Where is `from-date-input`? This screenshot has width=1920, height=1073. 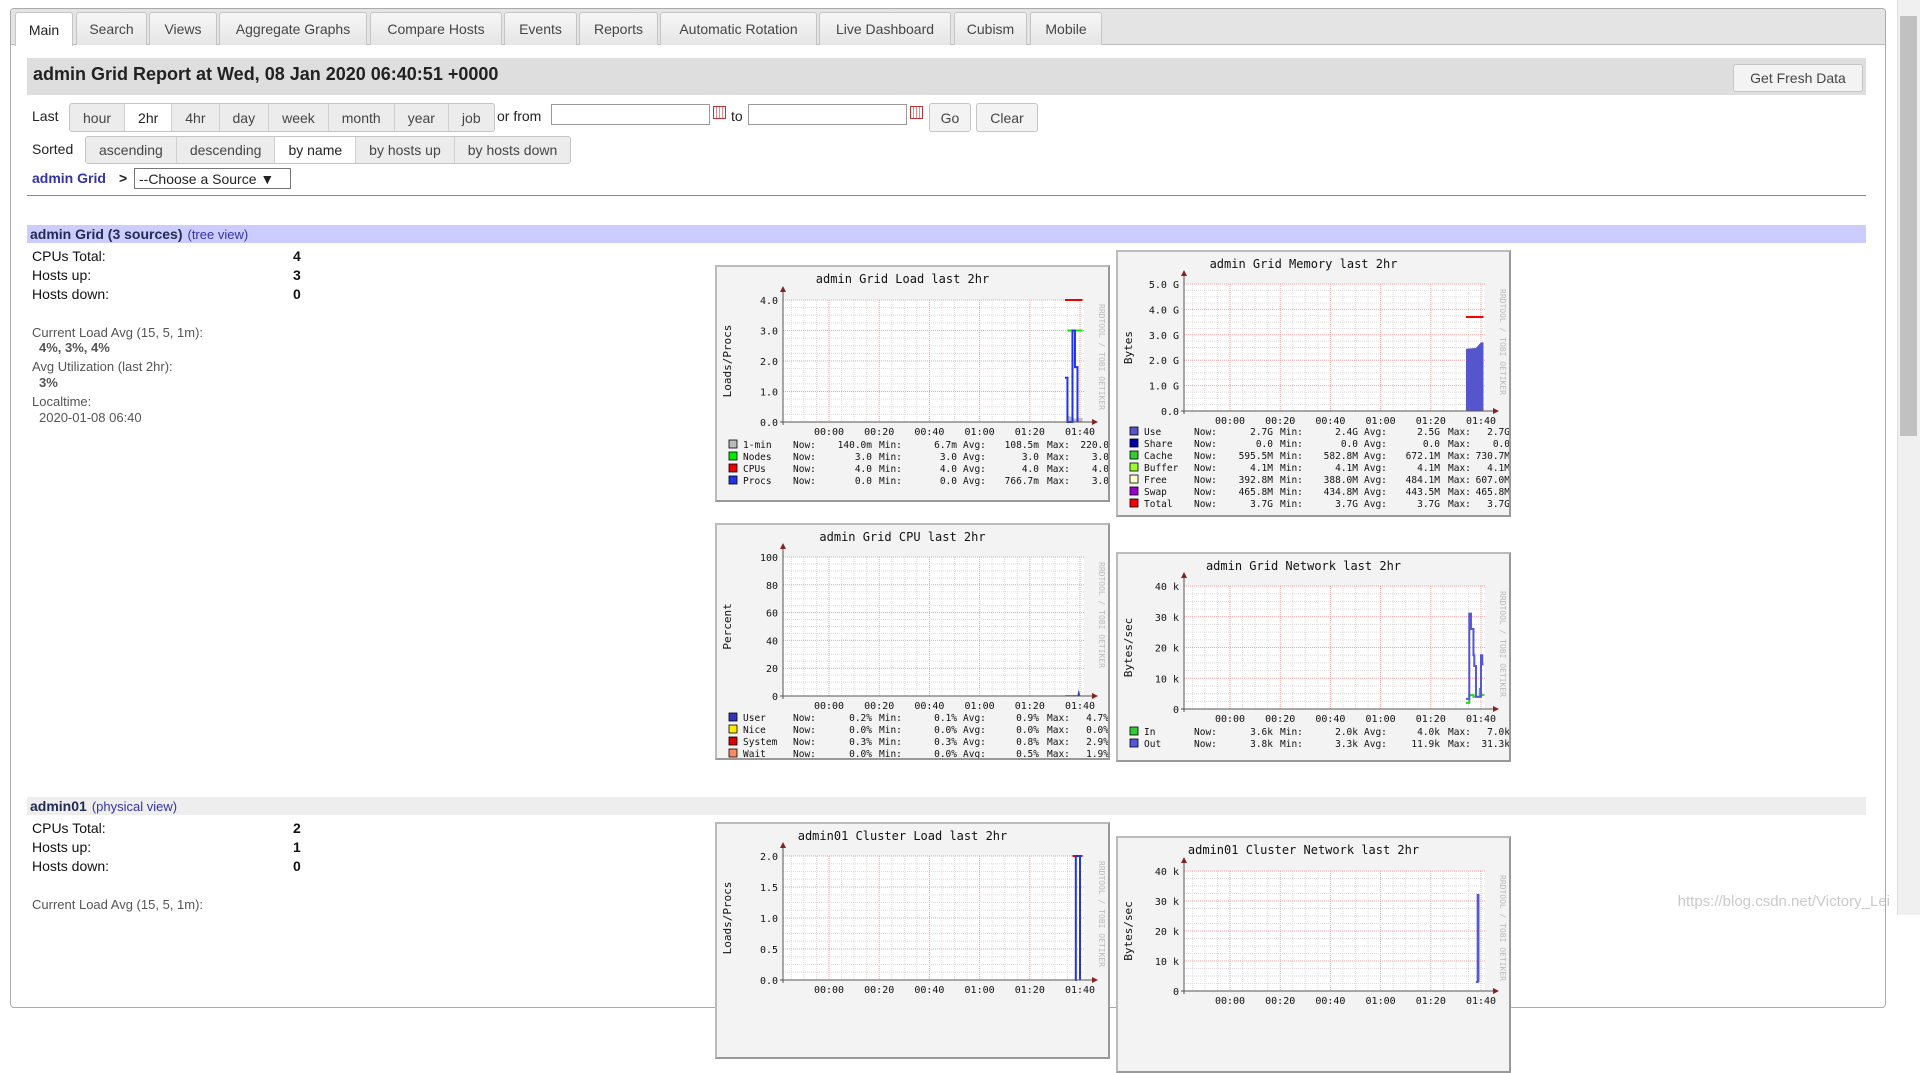 from-date-input is located at coordinates (630, 114).